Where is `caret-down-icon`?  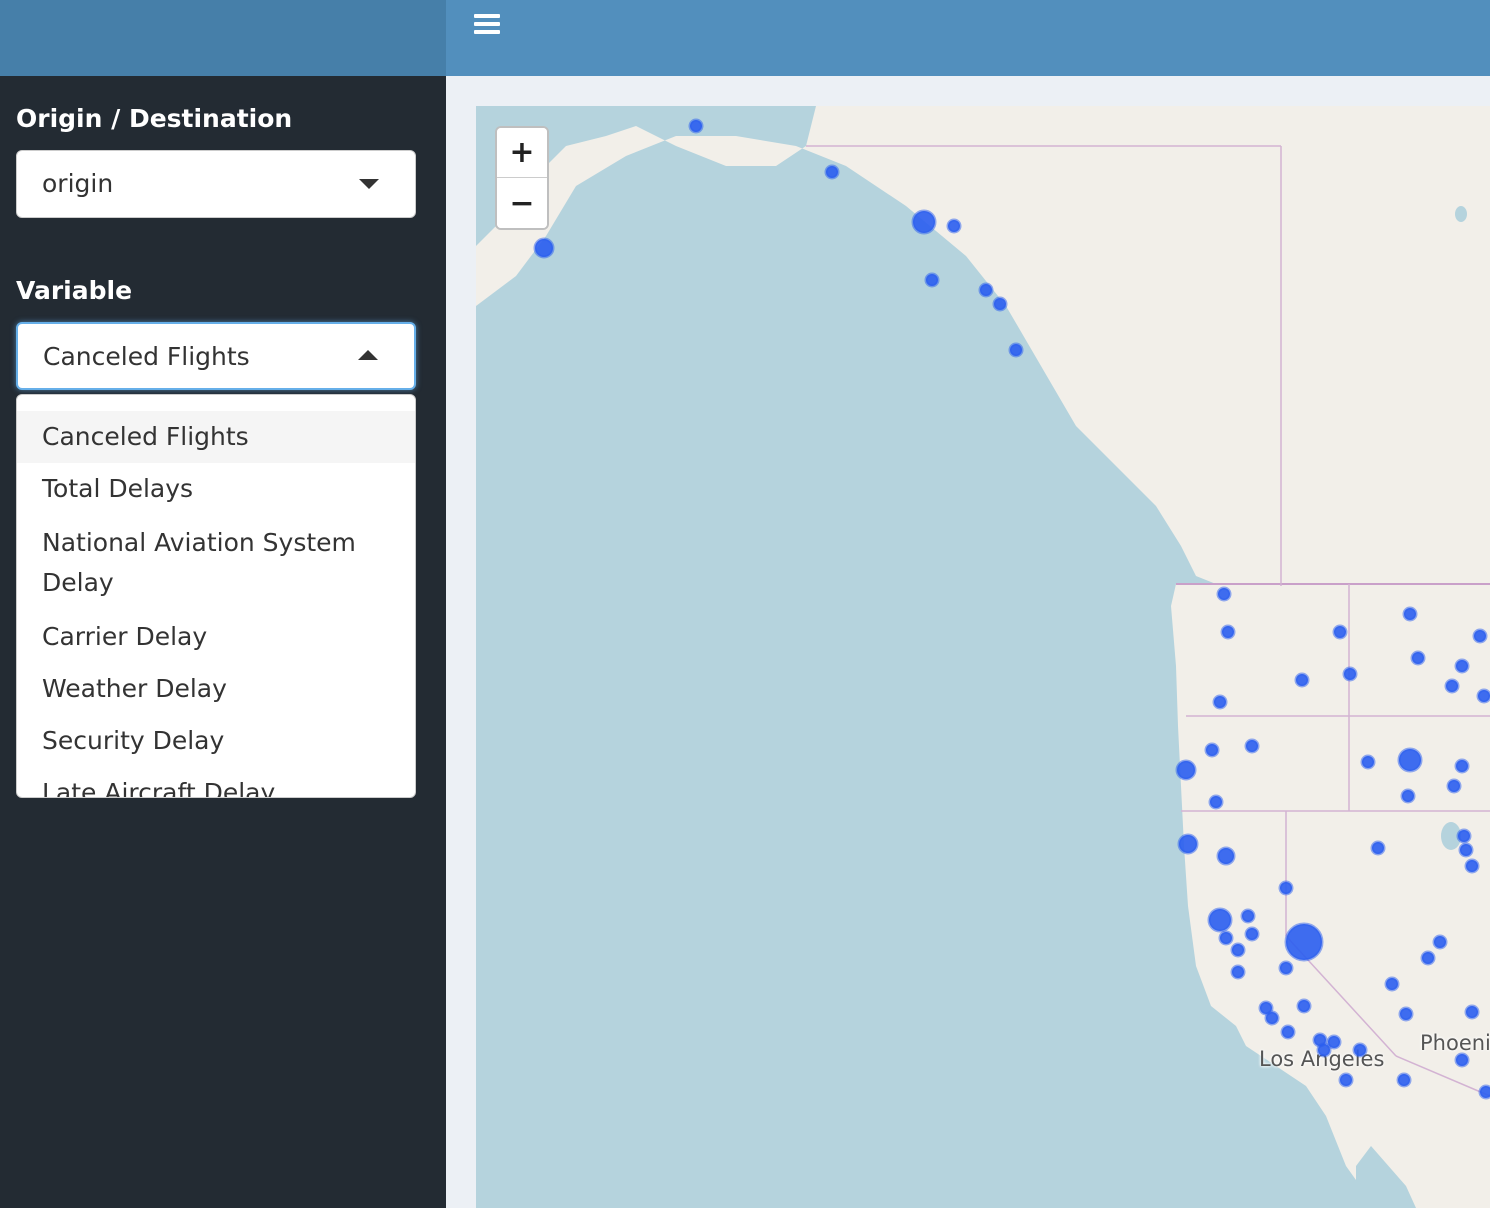
caret-down-icon is located at coordinates (369, 184).